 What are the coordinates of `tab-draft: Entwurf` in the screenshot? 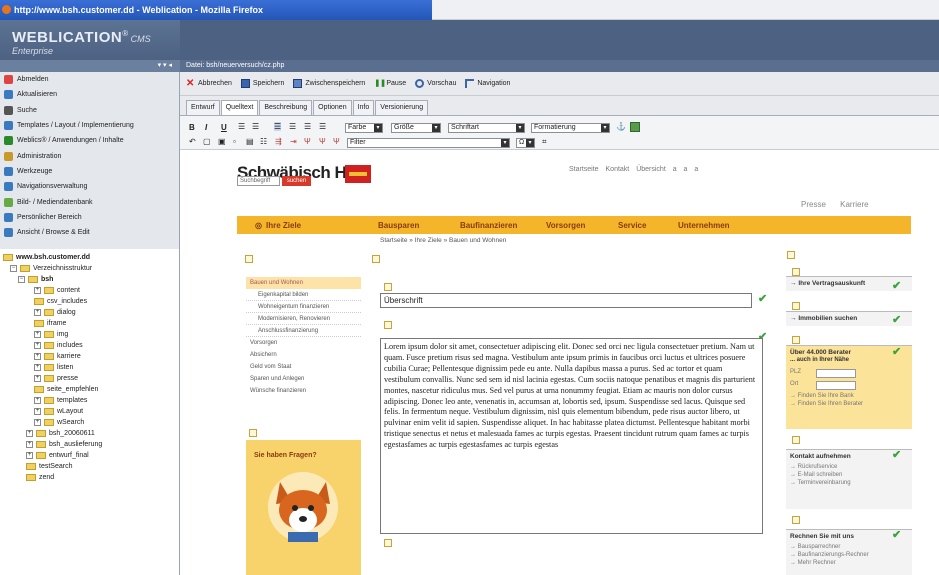 It's located at (203, 107).